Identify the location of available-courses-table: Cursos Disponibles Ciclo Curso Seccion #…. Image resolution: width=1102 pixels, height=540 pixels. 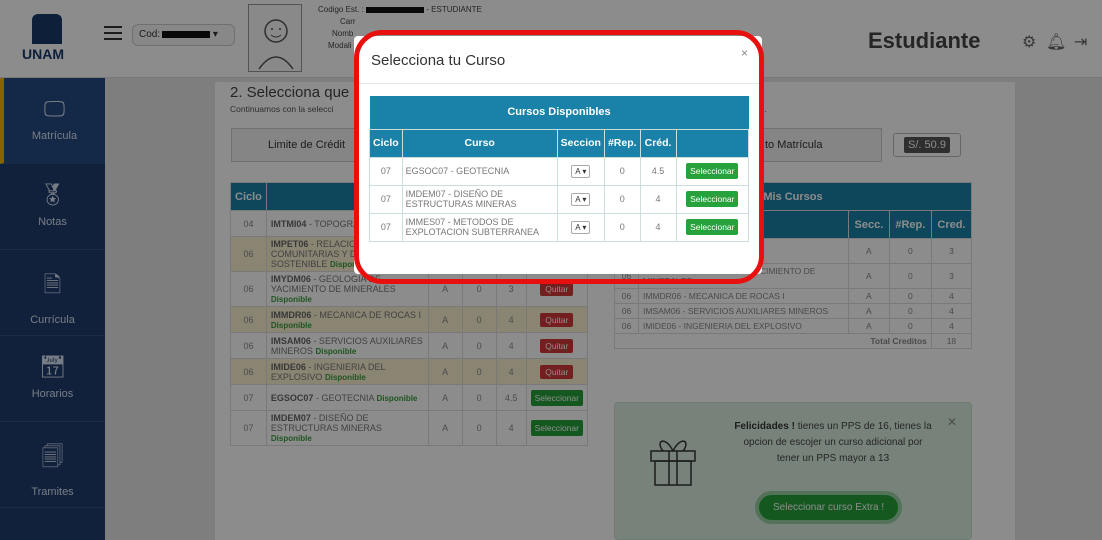
(559, 169).